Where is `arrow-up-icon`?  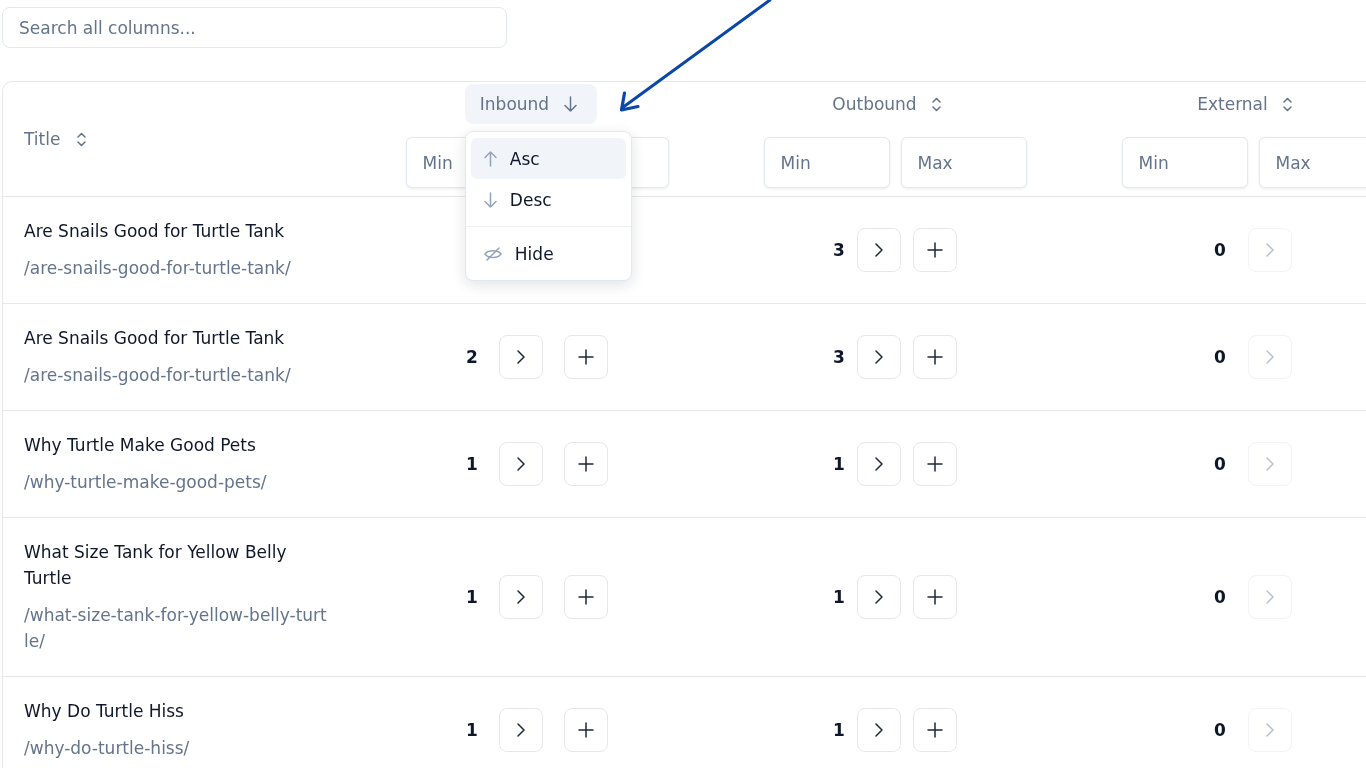 arrow-up-icon is located at coordinates (490, 158).